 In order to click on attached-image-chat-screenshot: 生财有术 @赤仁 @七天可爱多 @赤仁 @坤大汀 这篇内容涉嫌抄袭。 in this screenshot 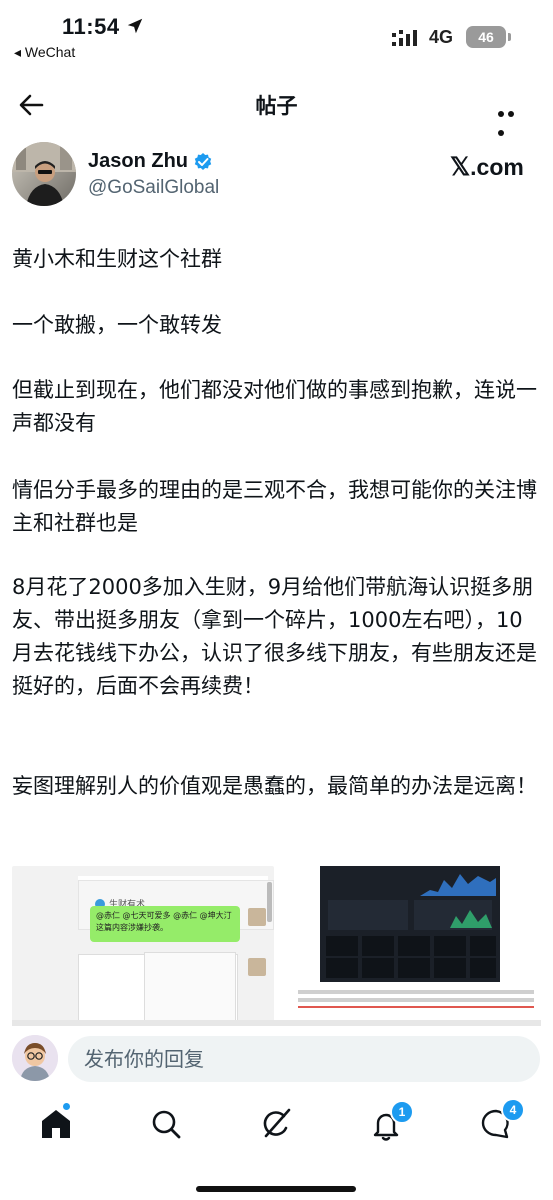, I will do `click(143, 945)`.